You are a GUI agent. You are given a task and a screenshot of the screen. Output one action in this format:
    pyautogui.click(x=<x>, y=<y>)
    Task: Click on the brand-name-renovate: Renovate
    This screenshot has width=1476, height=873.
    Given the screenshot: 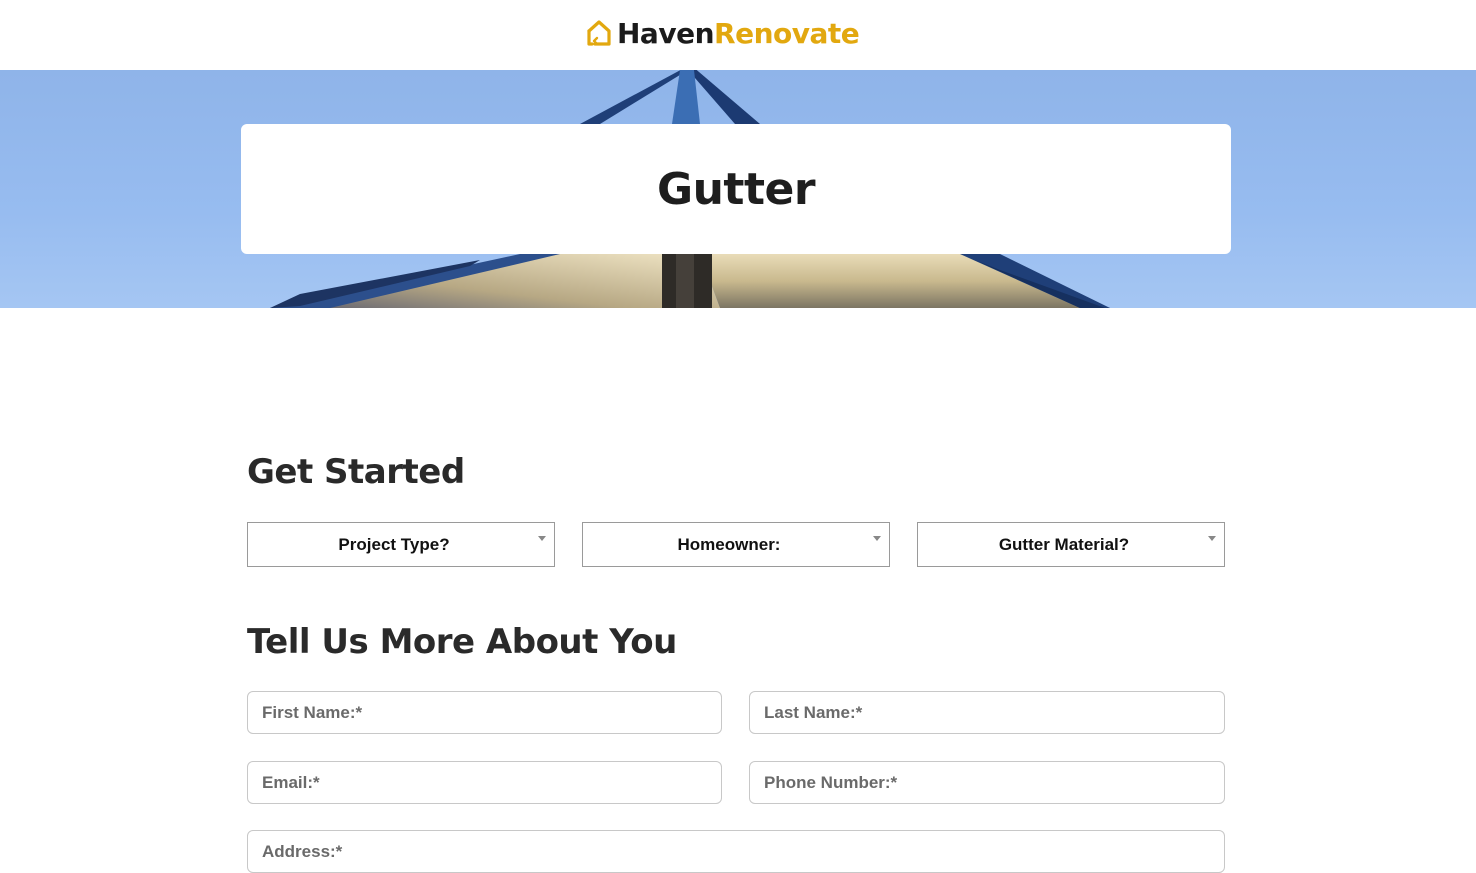 What is the action you would take?
    pyautogui.click(x=787, y=33)
    